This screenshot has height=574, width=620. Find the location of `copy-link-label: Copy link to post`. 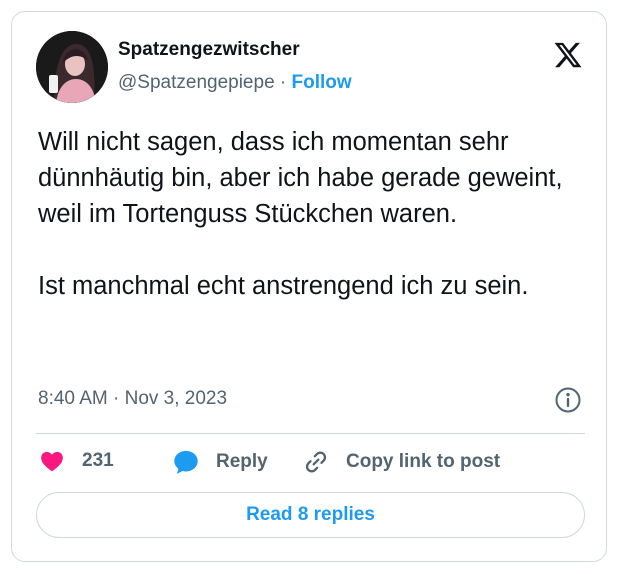

copy-link-label: Copy link to post is located at coordinates (423, 461).